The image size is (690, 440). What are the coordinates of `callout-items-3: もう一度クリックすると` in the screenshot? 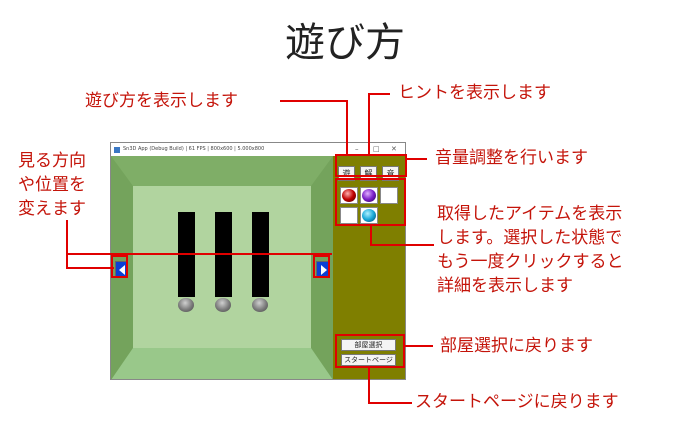 It's located at (530, 262).